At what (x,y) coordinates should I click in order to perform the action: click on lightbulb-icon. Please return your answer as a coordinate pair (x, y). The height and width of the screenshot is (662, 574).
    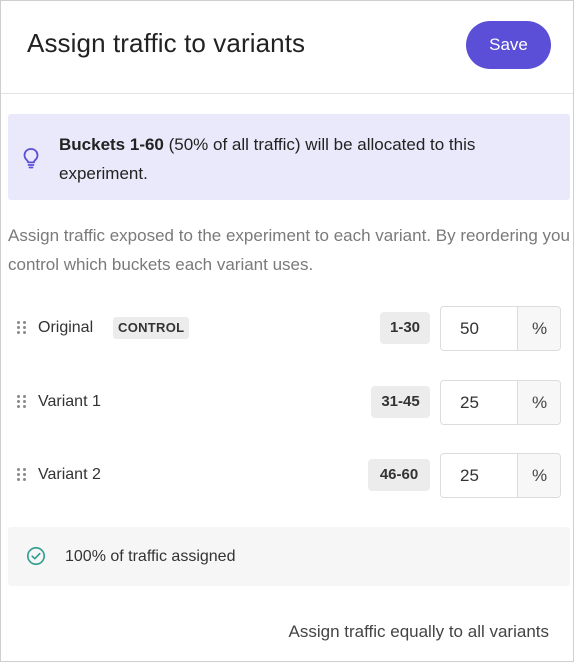
    Looking at the image, I should click on (31, 158).